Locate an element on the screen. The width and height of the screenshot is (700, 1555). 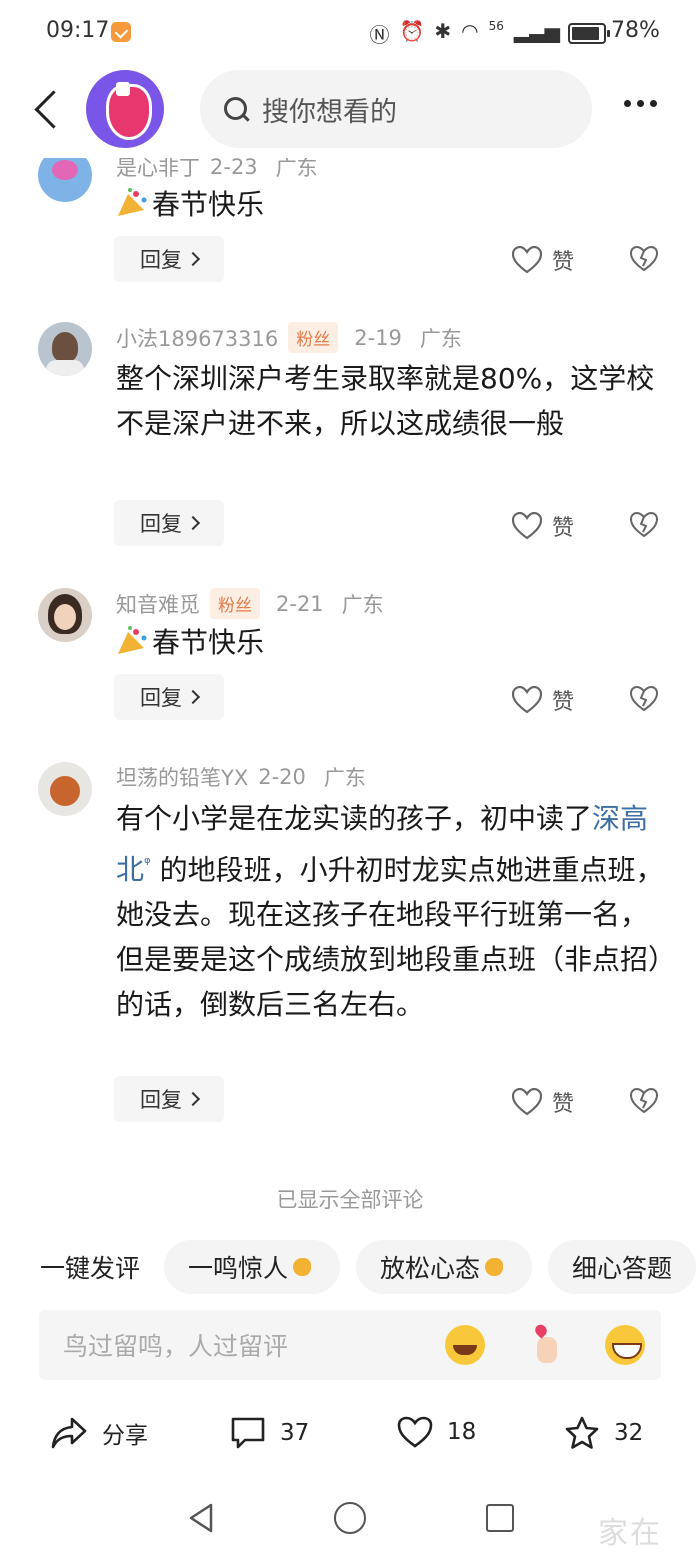
top-nav: 搜你想看的 is located at coordinates (350, 112).